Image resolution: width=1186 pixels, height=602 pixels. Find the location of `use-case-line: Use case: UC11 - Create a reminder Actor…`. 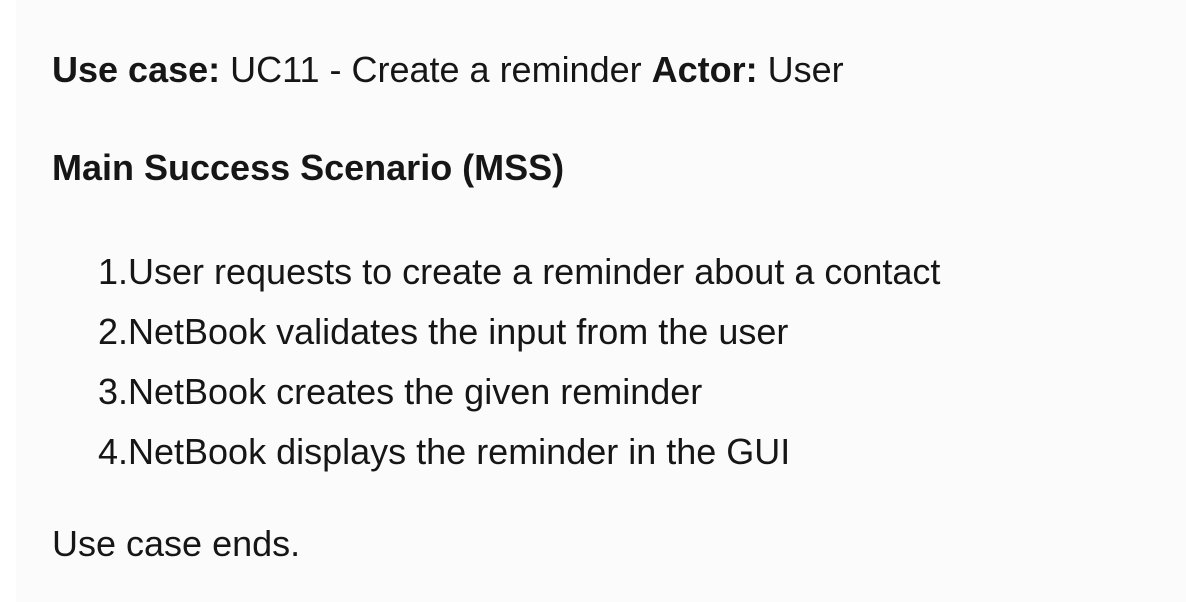

use-case-line: Use case: UC11 - Create a reminder Actor… is located at coordinates (448, 70).